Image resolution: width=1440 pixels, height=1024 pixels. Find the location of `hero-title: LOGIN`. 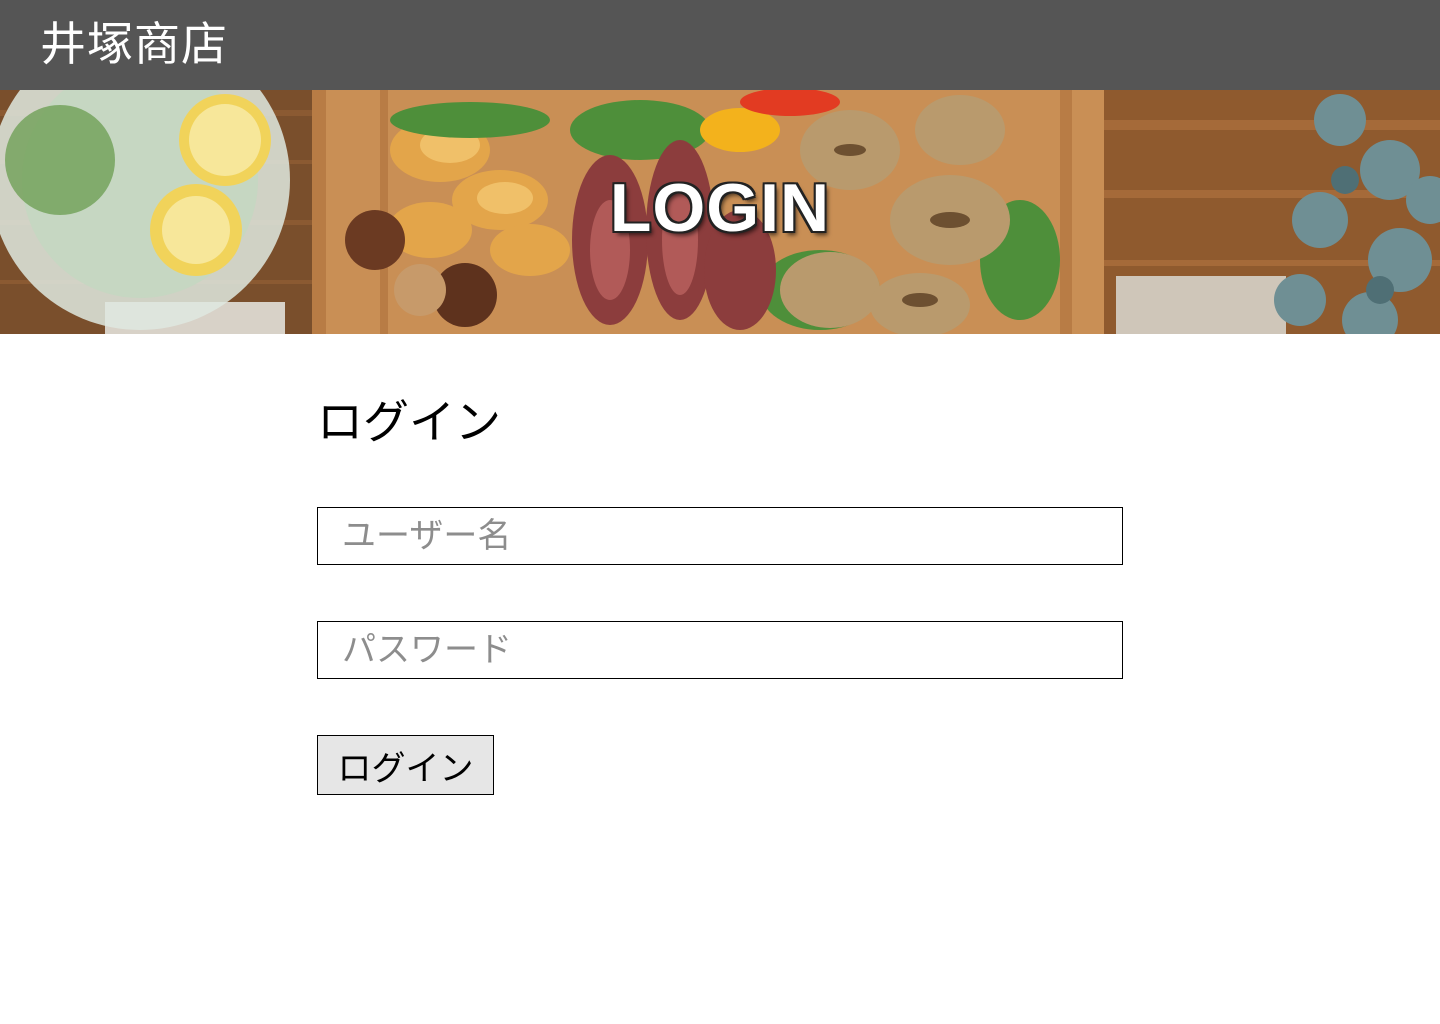

hero-title: LOGIN is located at coordinates (720, 208).